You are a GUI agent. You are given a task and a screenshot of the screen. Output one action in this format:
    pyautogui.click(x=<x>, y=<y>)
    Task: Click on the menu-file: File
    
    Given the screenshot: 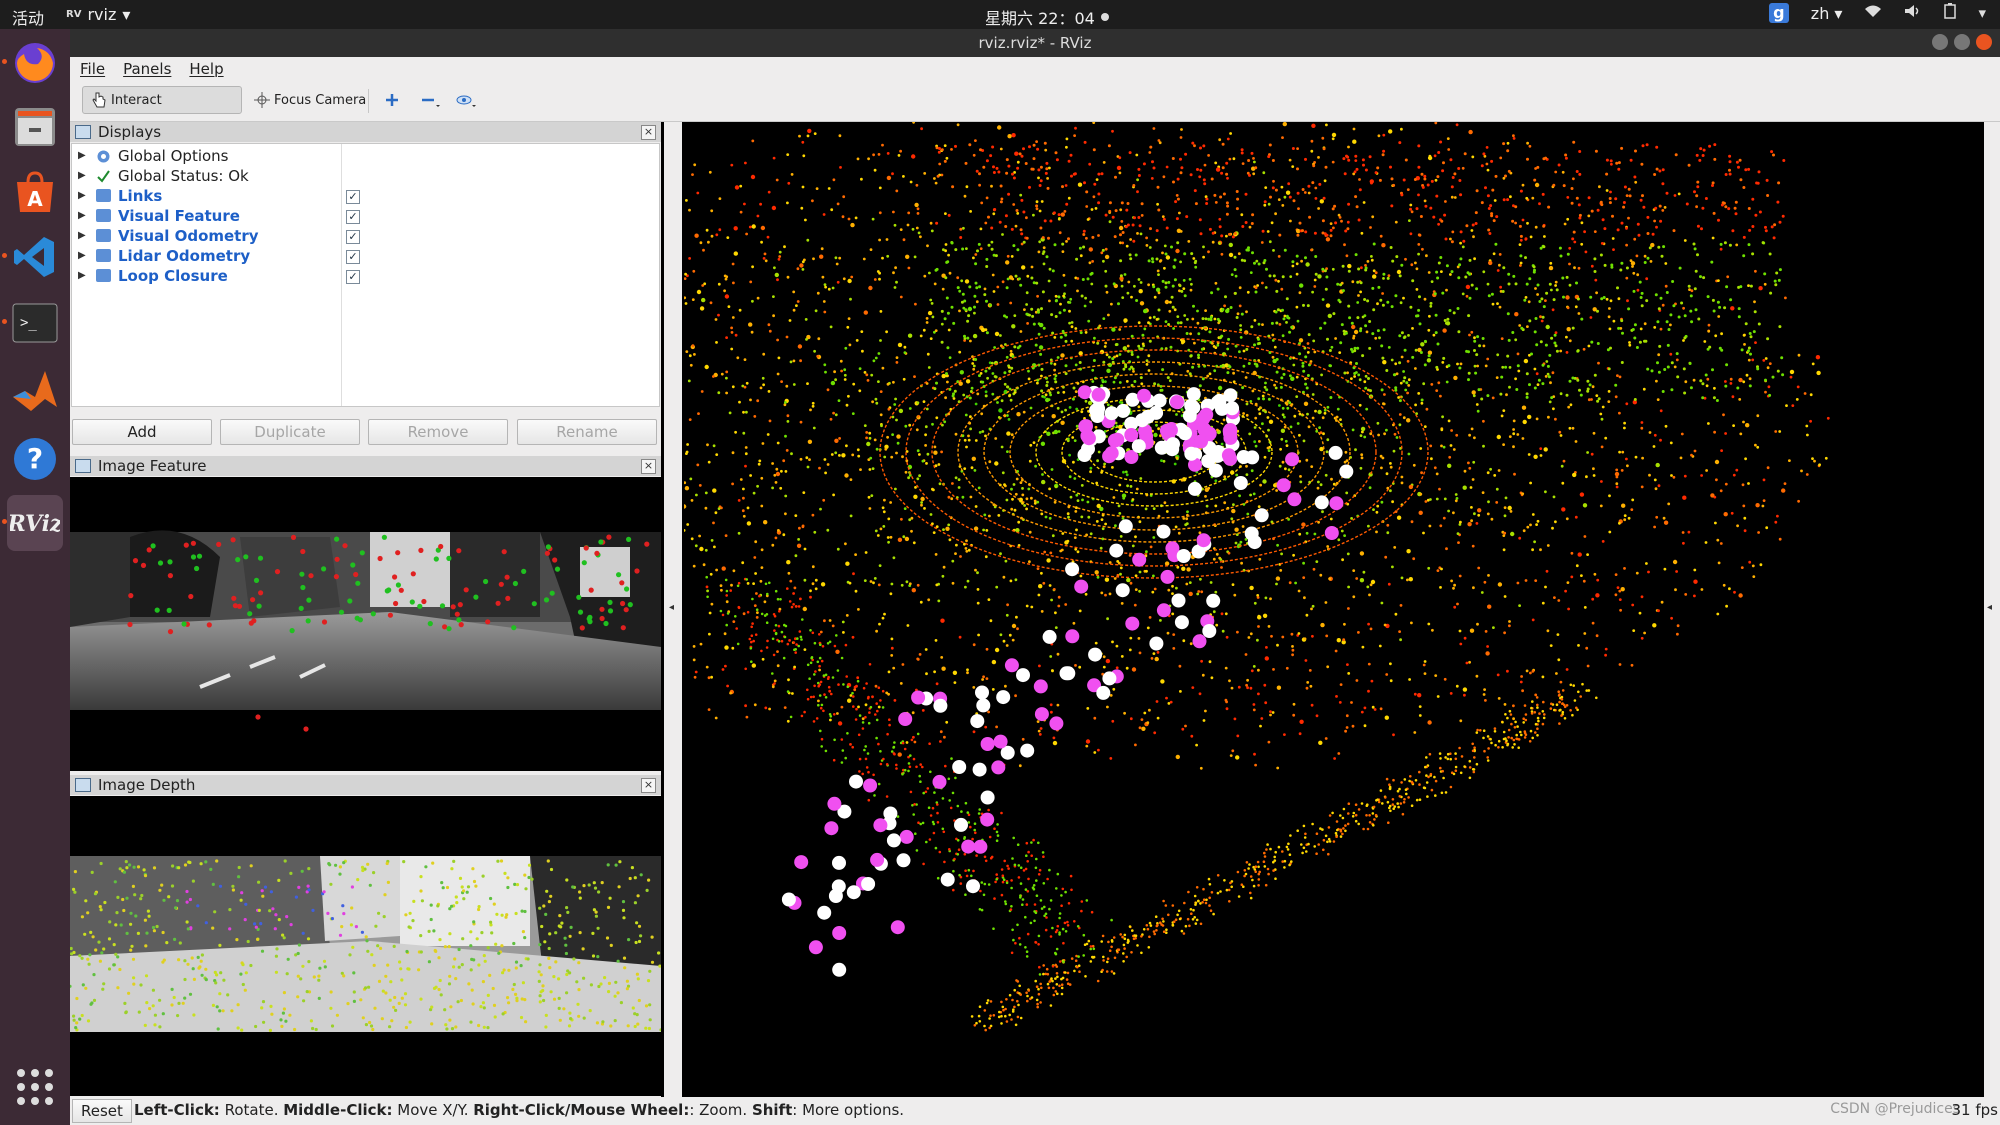 What is the action you would take?
    pyautogui.click(x=92, y=69)
    